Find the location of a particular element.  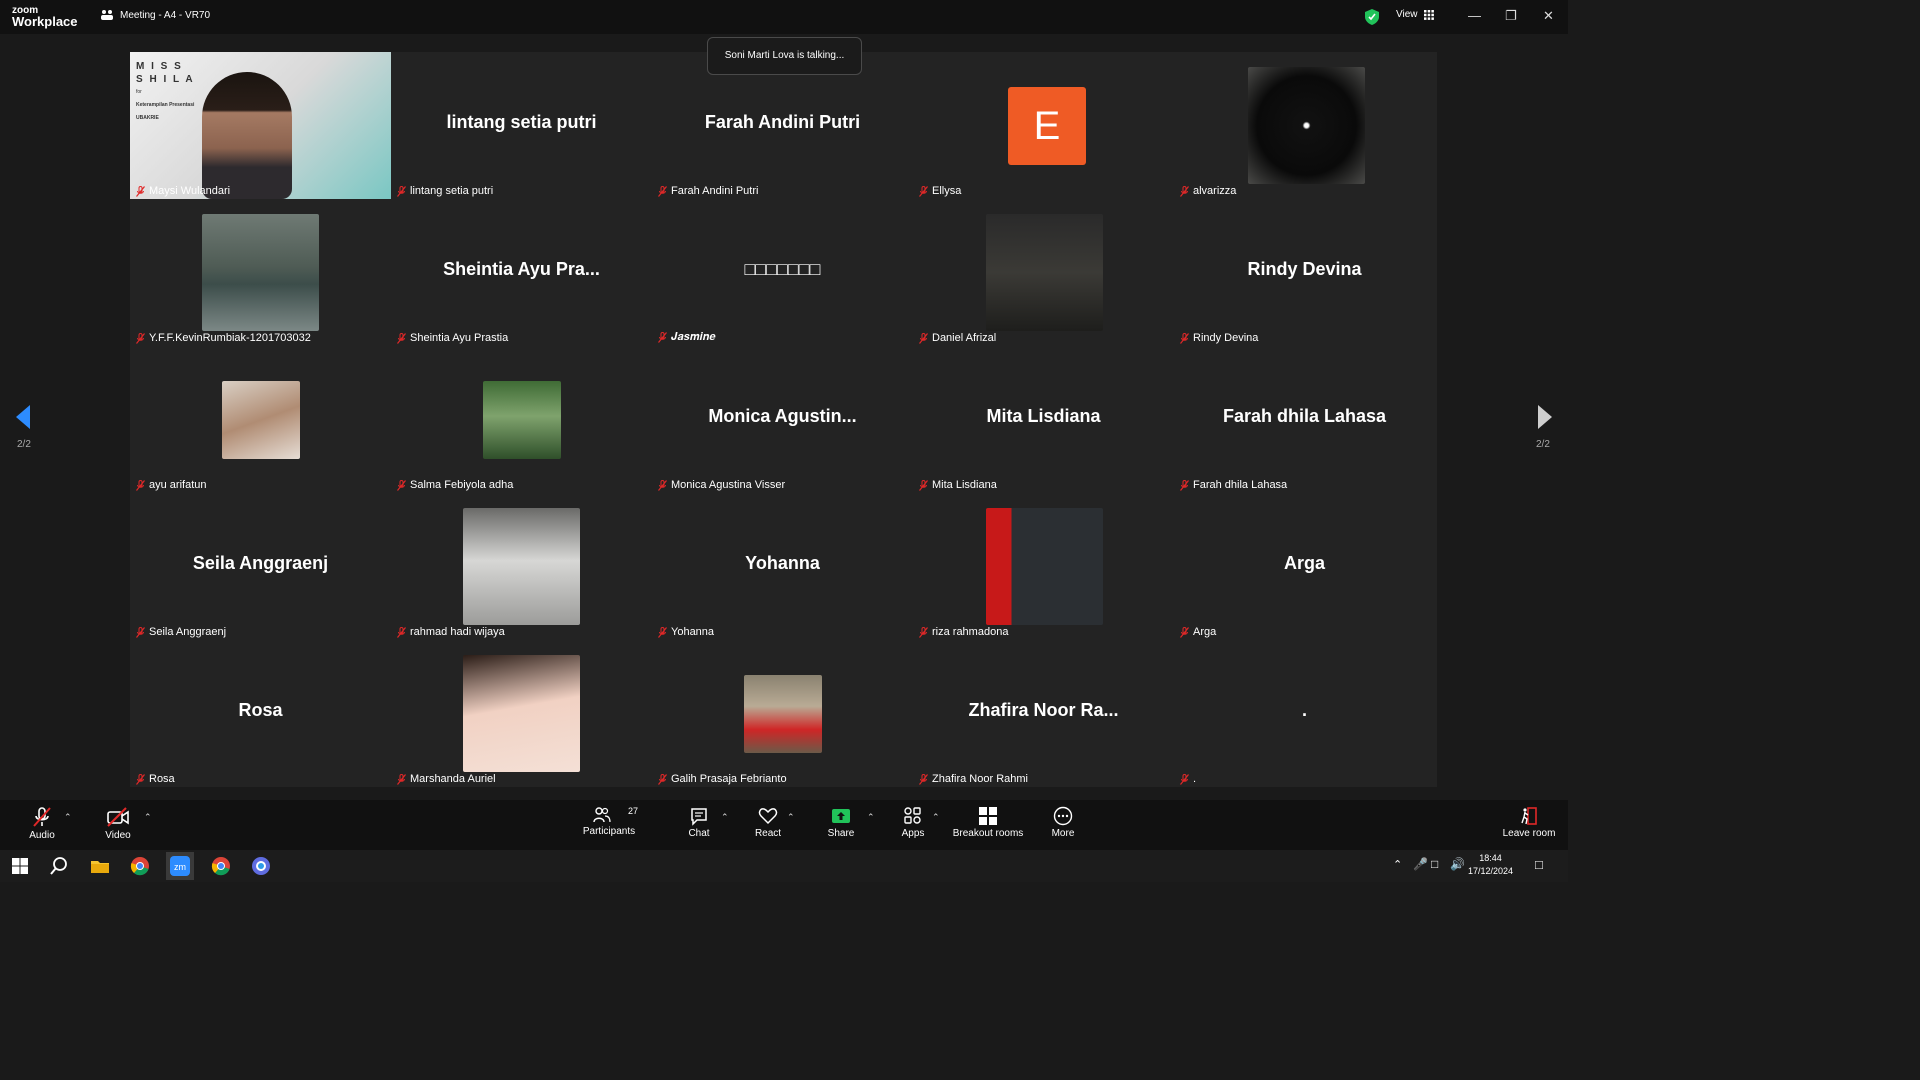

share-button: Share is located at coordinates (841, 822).